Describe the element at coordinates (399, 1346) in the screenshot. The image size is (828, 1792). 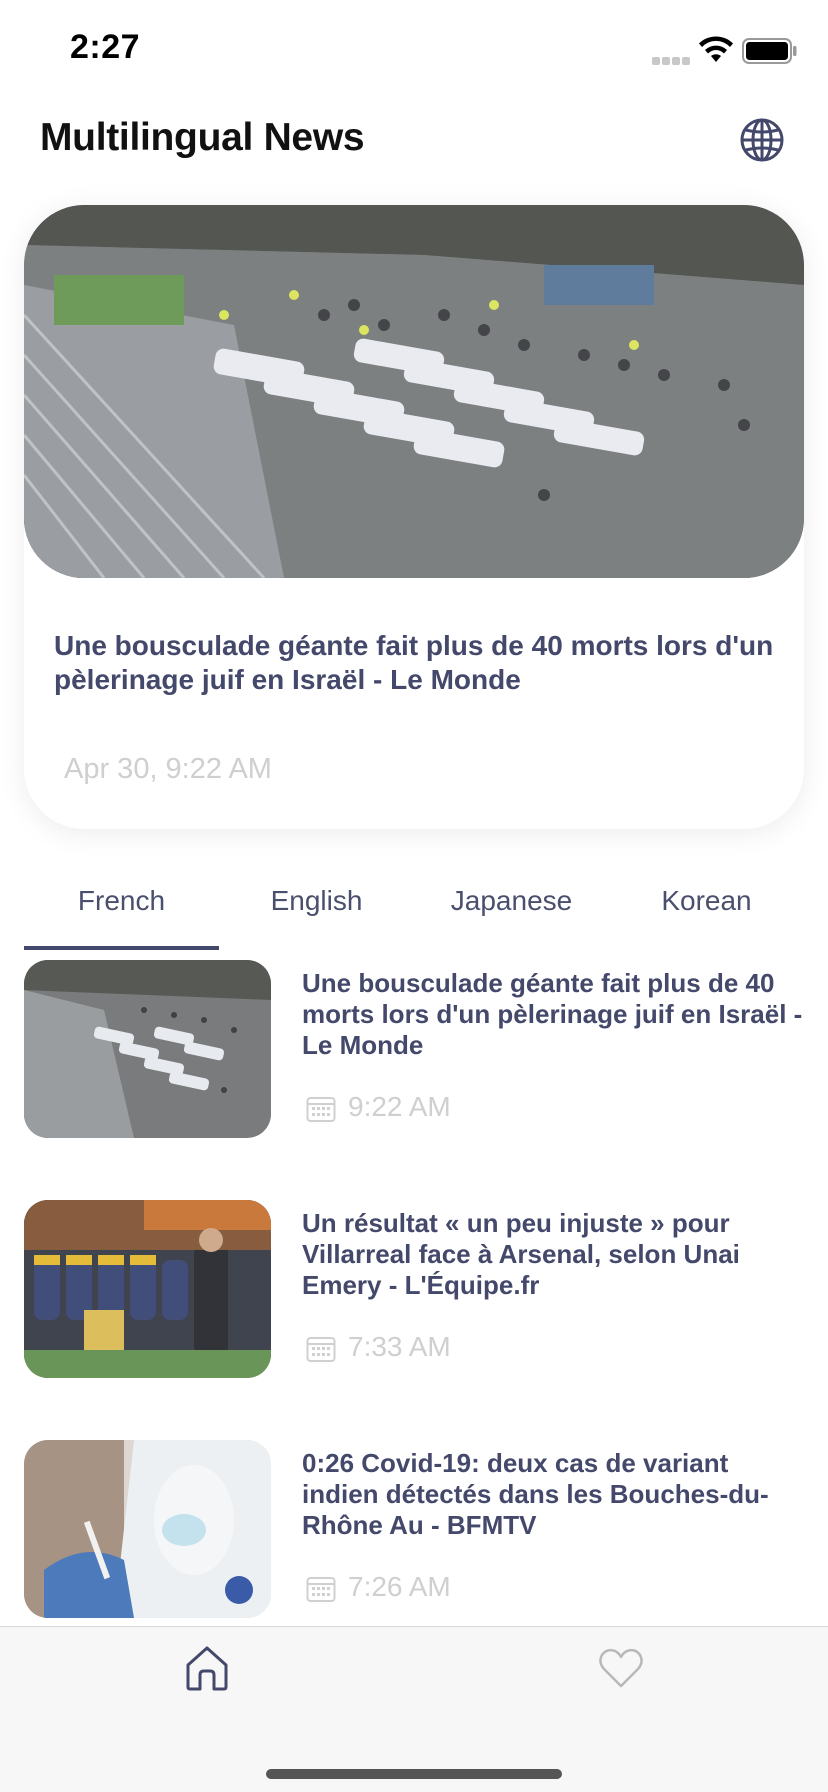
I see `article-time: 7:33 AM` at that location.